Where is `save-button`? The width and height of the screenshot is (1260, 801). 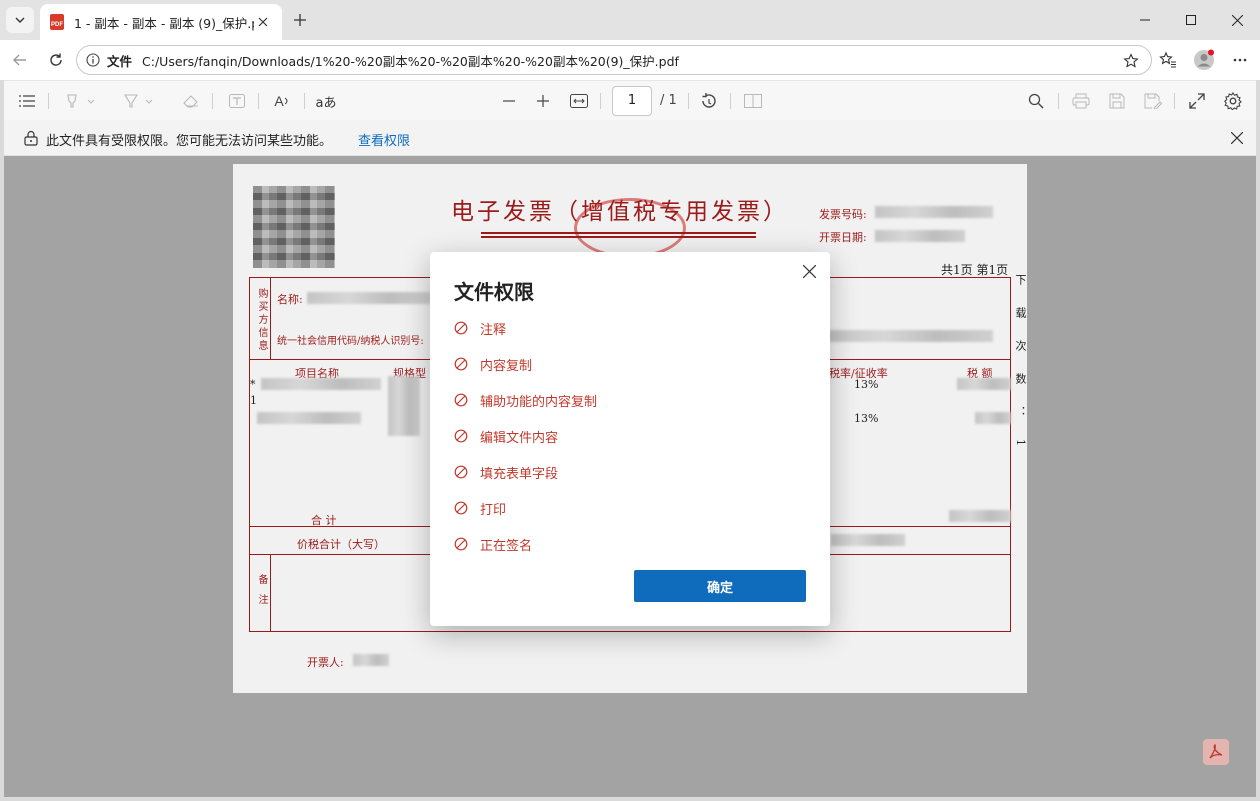
save-button is located at coordinates (1117, 101).